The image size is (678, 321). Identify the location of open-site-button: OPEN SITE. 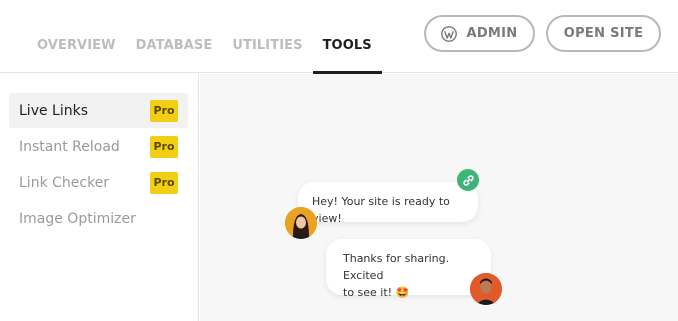
(603, 33).